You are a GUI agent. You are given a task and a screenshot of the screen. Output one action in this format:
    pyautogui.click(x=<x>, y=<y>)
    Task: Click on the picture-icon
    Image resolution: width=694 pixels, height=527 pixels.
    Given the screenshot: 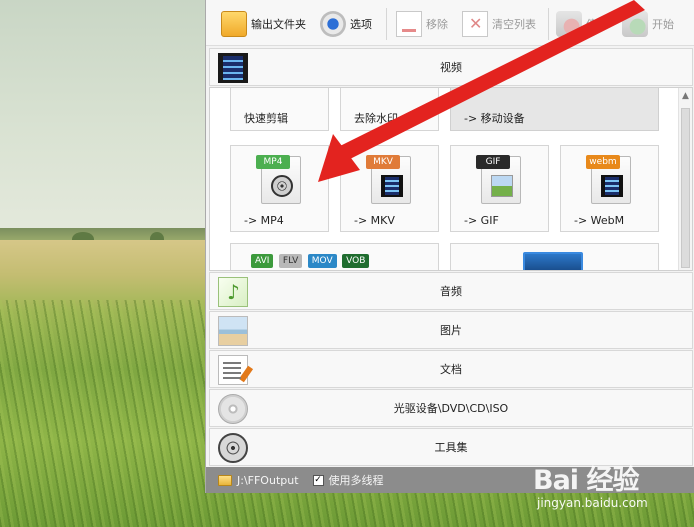 What is the action you would take?
    pyautogui.click(x=233, y=331)
    